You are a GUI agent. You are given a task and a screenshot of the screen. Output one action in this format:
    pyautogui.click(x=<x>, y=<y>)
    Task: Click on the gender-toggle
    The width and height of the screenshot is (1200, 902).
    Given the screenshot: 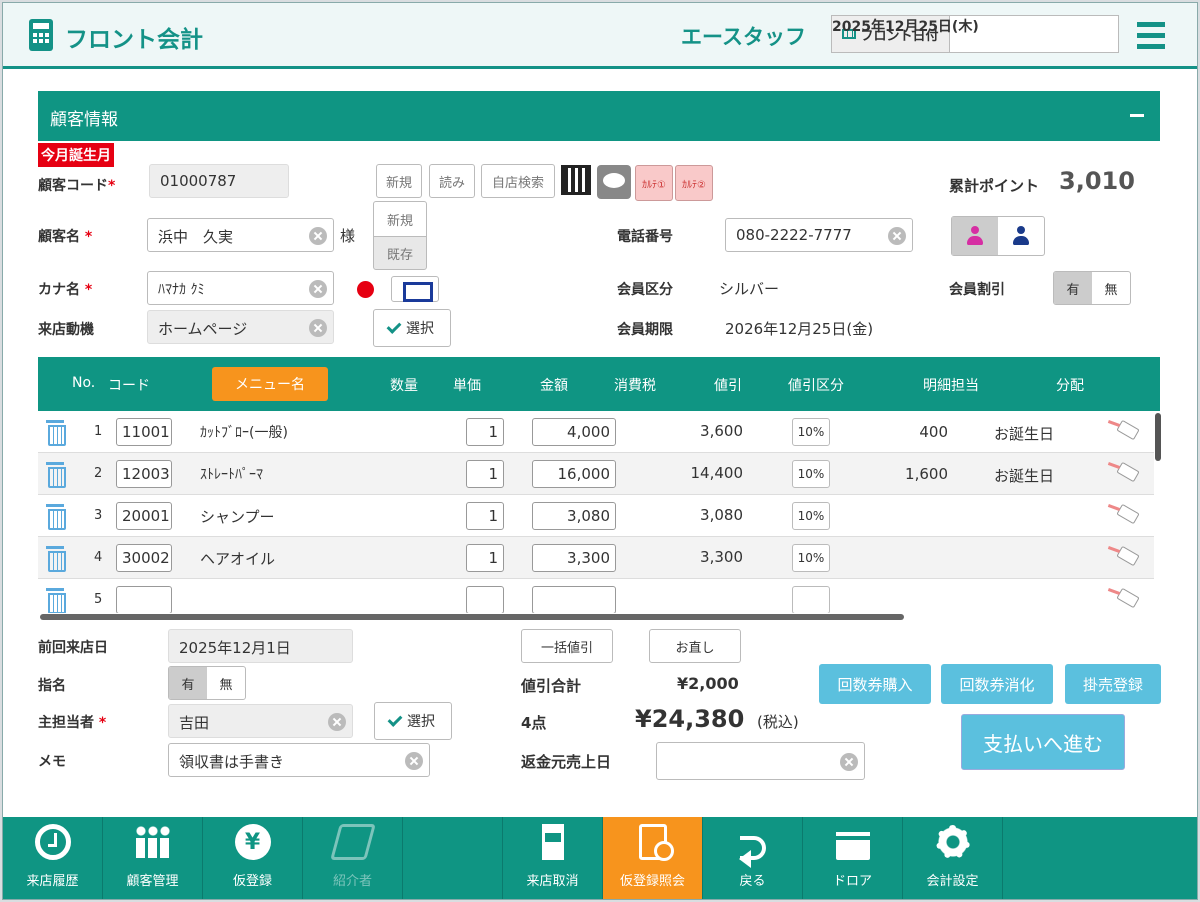 What is the action you would take?
    pyautogui.click(x=998, y=236)
    